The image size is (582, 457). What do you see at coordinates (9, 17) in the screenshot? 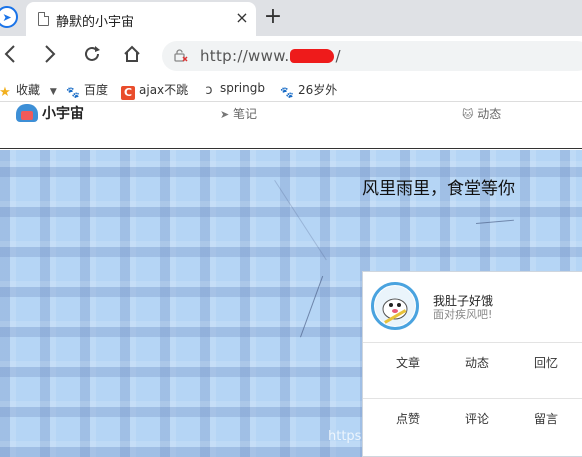
I see `navigation-compass-icon: ➤` at bounding box center [9, 17].